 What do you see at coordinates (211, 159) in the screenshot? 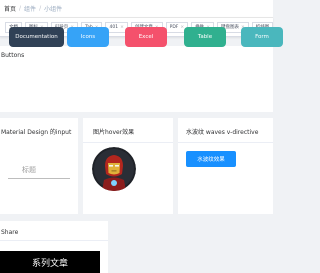
I see `waves-button: 水波纹效果` at bounding box center [211, 159].